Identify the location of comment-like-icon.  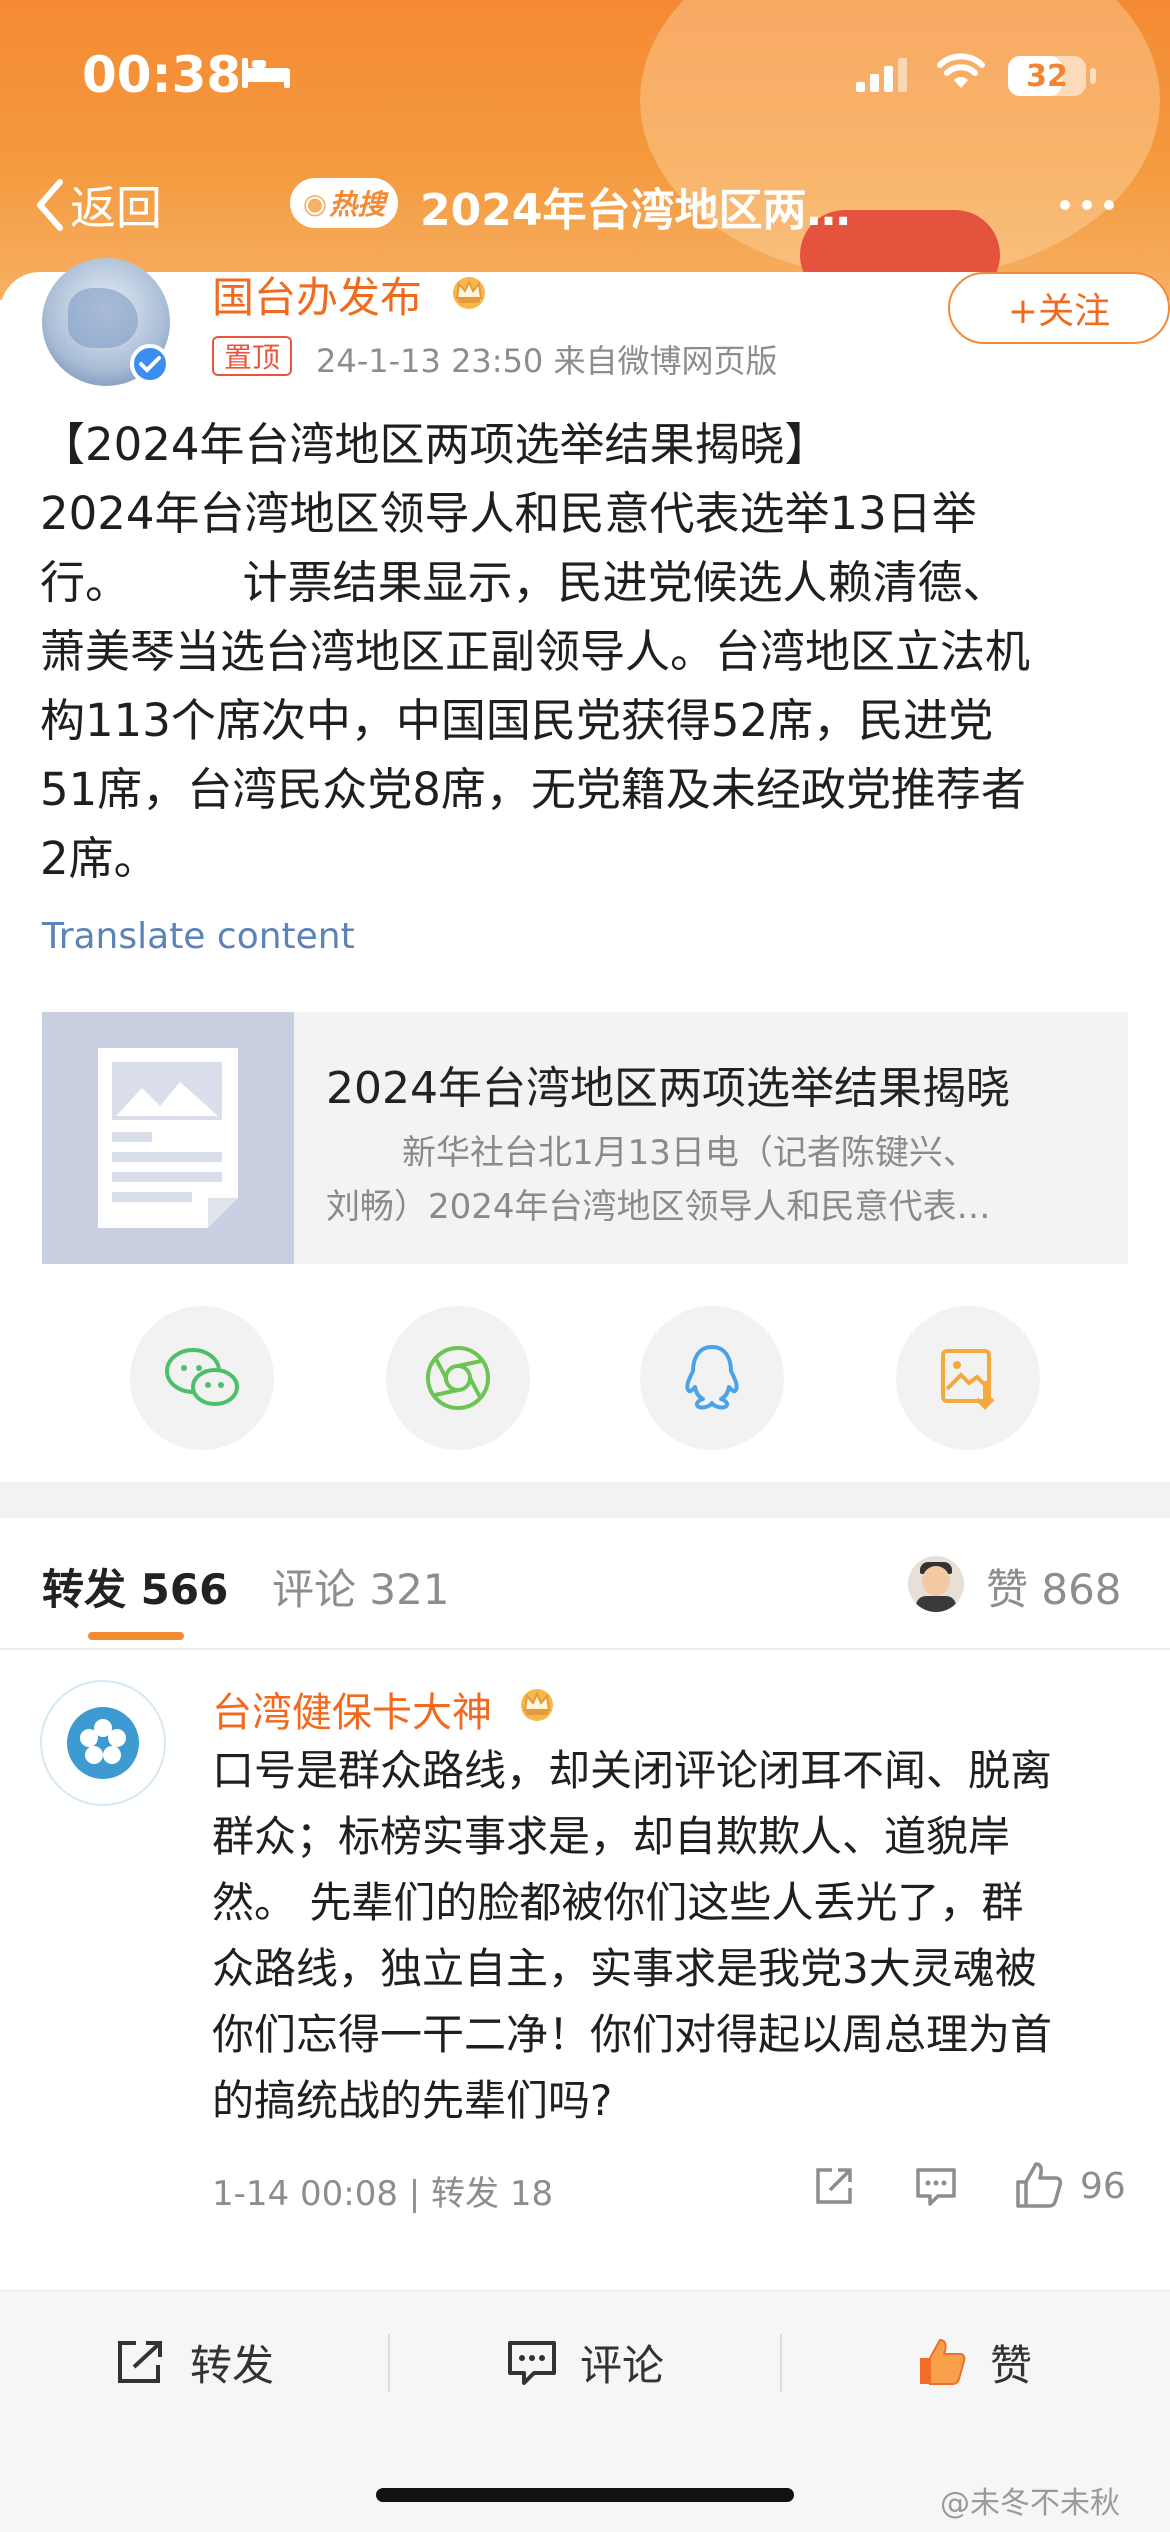
(1039, 2187).